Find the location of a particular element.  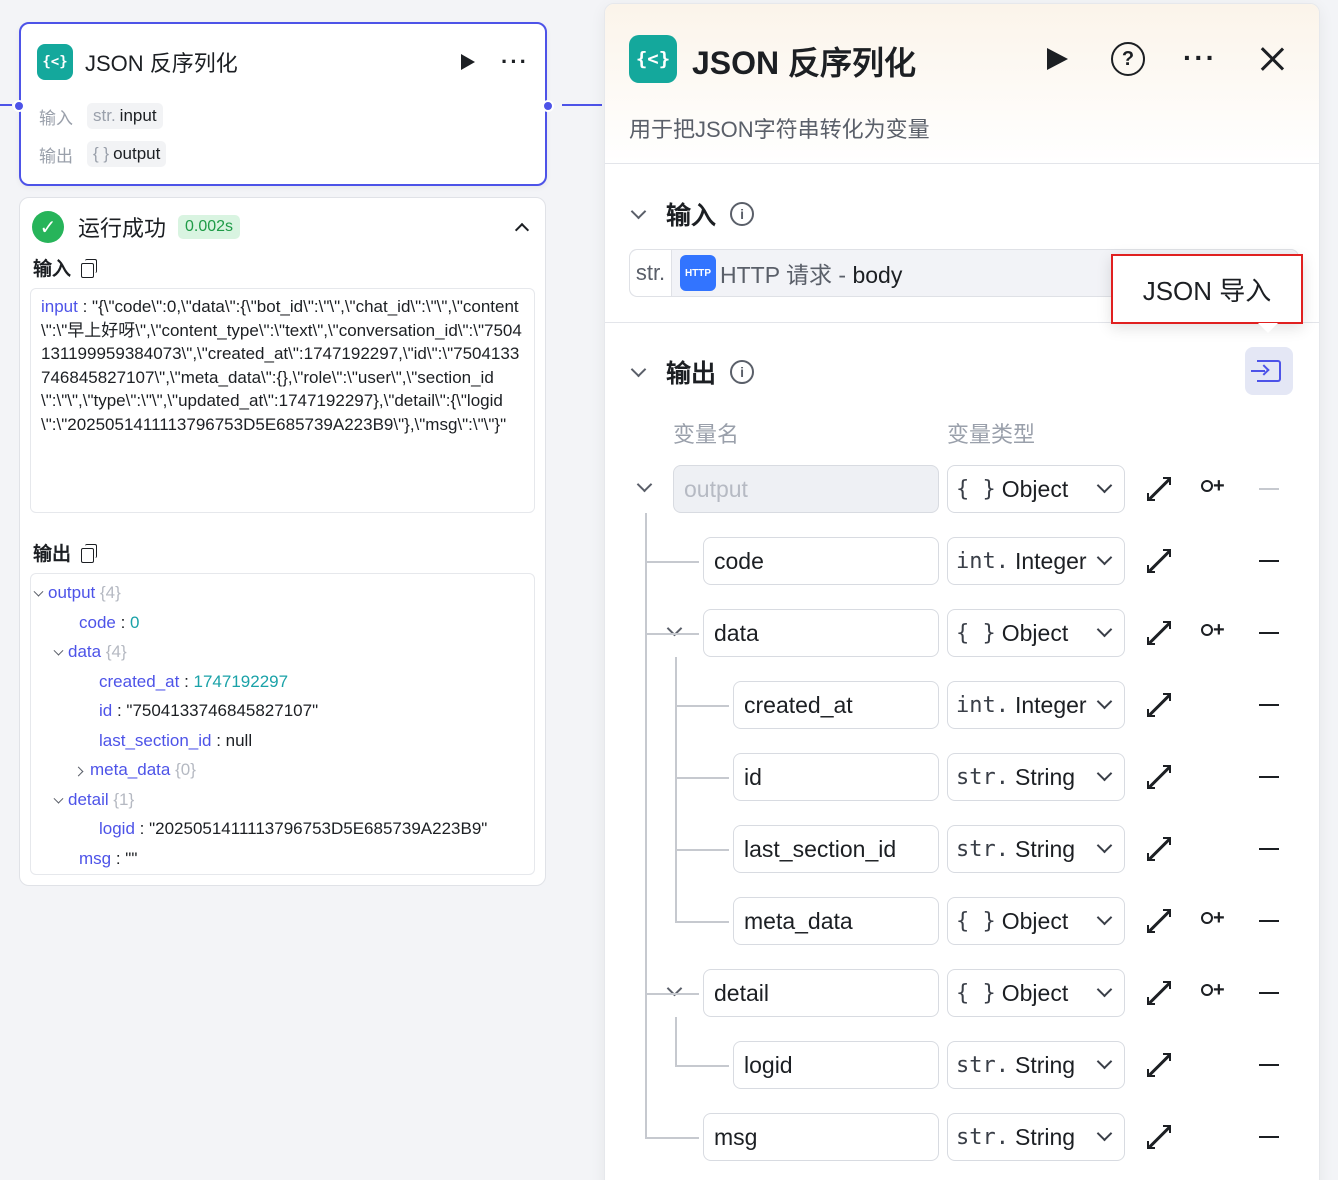

close-icon is located at coordinates (1272, 59).